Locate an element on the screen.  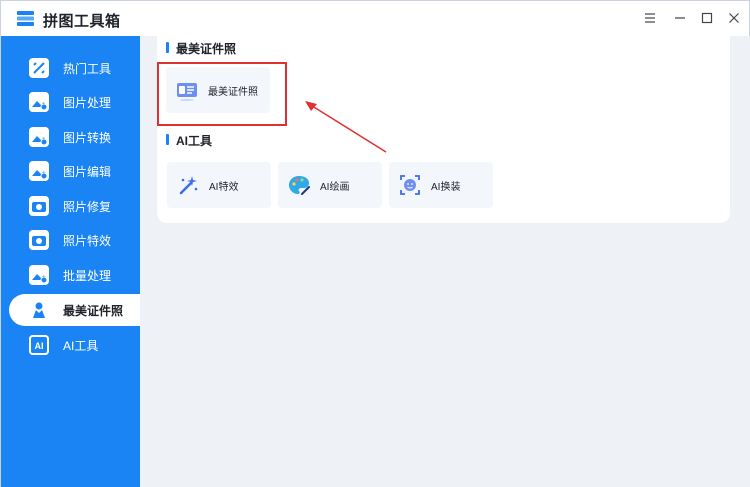
sidebar-item-photo-repair: 照片修复 is located at coordinates (74, 206).